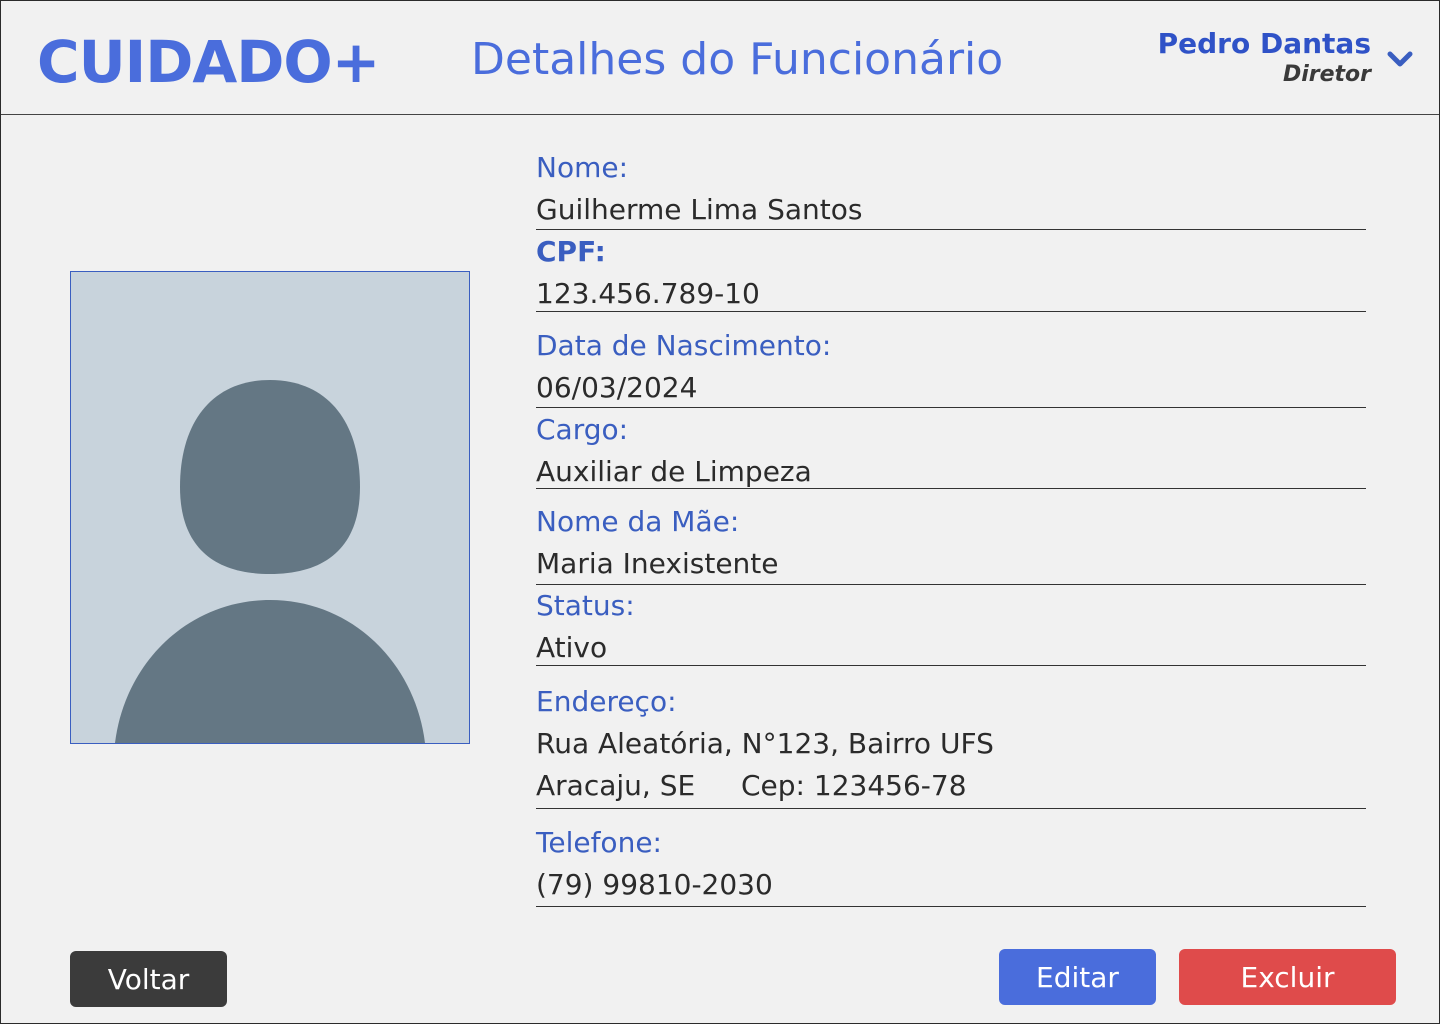 This screenshot has width=1440, height=1024. I want to click on field-label: CPF:, so click(571, 251).